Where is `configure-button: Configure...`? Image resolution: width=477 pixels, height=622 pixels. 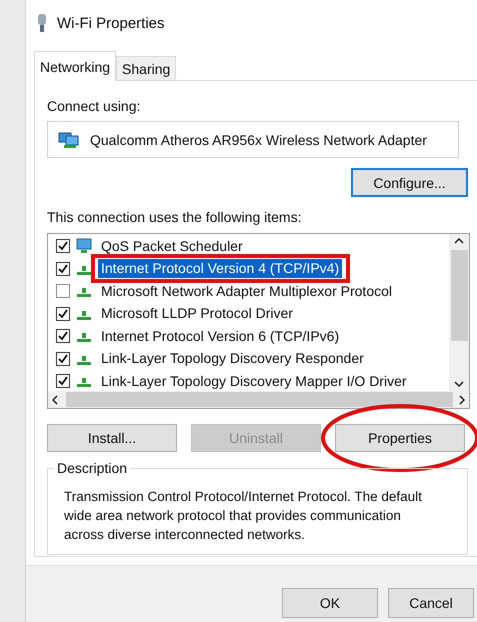 configure-button: Configure... is located at coordinates (409, 182).